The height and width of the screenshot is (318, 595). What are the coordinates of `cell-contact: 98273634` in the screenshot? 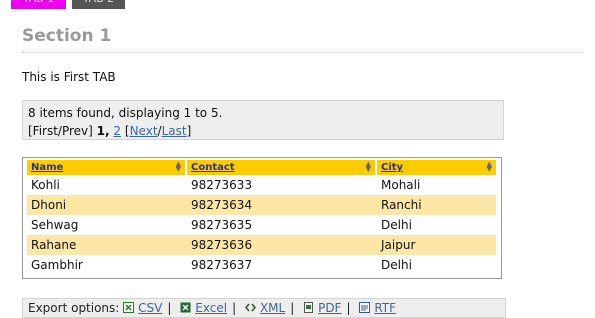 It's located at (281, 205).